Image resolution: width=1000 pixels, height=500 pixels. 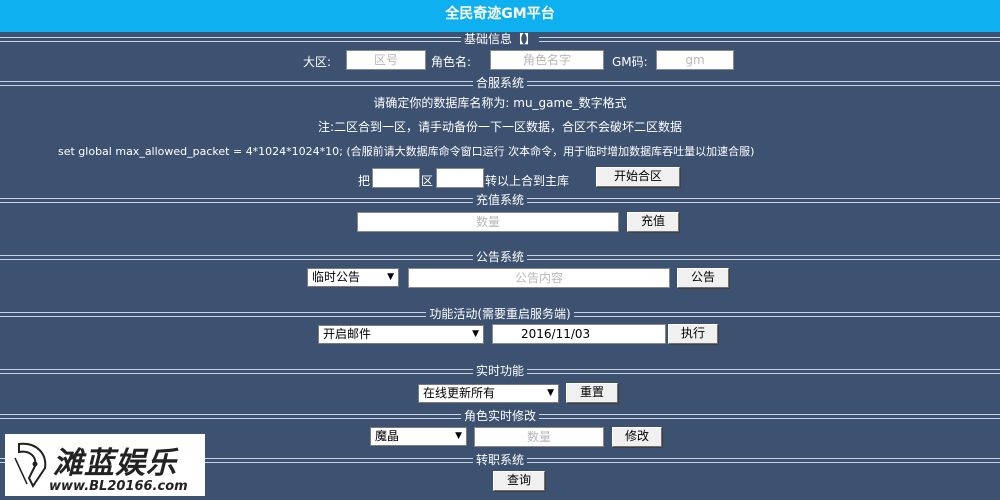 What do you see at coordinates (527, 181) in the screenshot?
I see `merge-tail-label: 转以上合到主库` at bounding box center [527, 181].